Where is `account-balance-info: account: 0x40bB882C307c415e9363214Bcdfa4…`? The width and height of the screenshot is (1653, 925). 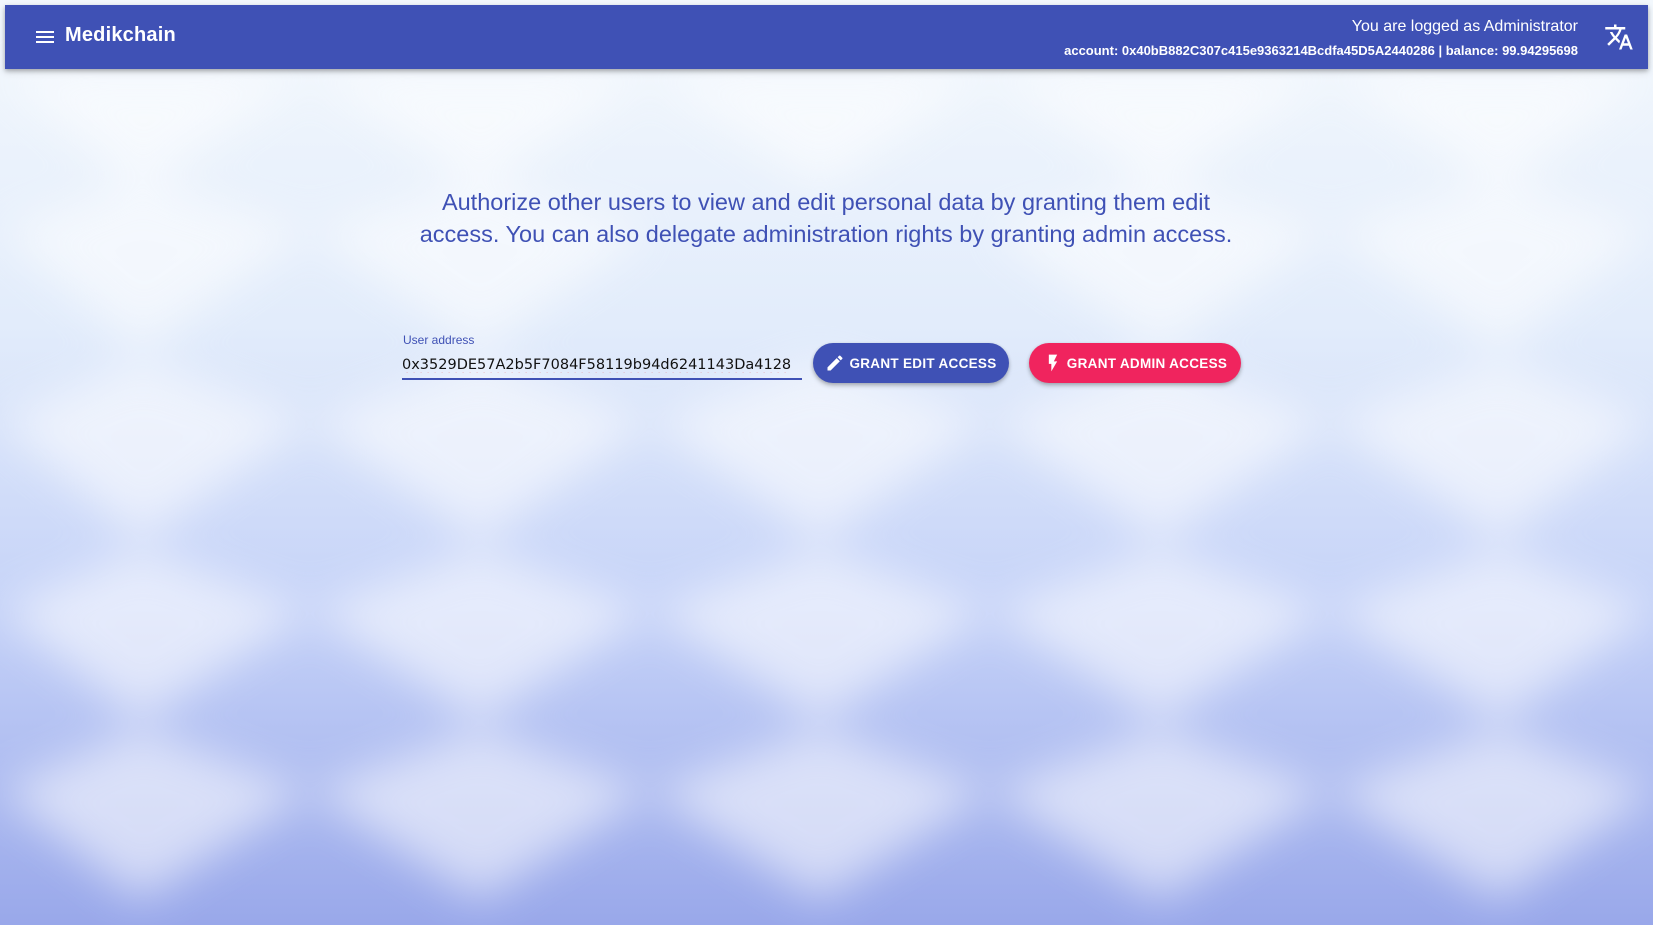
account-balance-info: account: 0x40bB882C307c415e9363214Bcdfa4… is located at coordinates (1321, 50).